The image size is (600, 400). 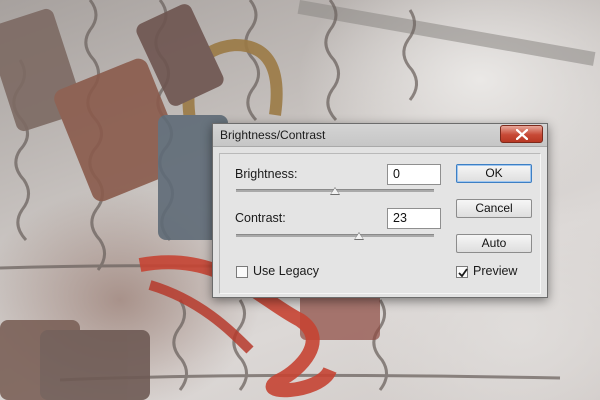 What do you see at coordinates (494, 208) in the screenshot?
I see `cancel-button: Cancel` at bounding box center [494, 208].